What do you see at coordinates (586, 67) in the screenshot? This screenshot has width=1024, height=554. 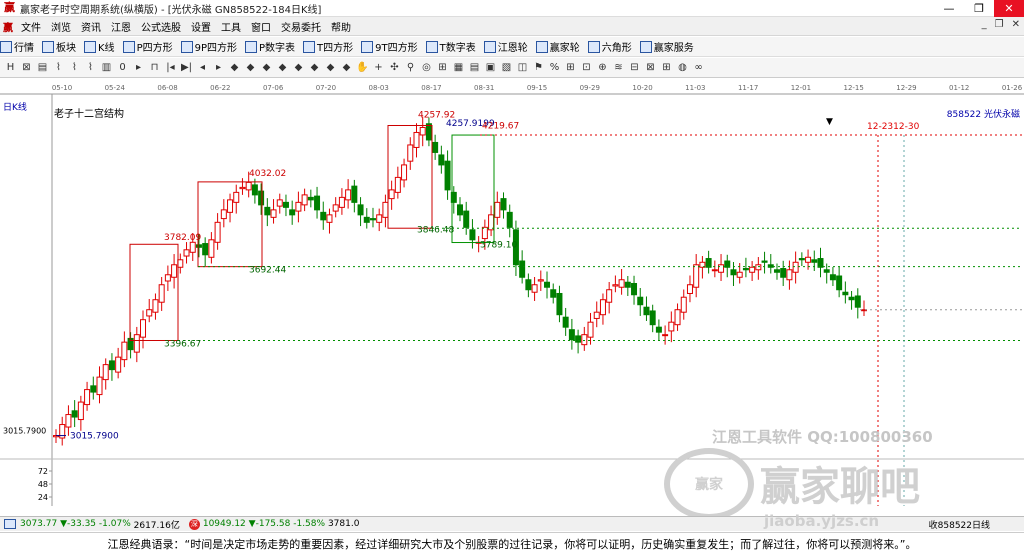 I see `tool-icon: ⊡` at bounding box center [586, 67].